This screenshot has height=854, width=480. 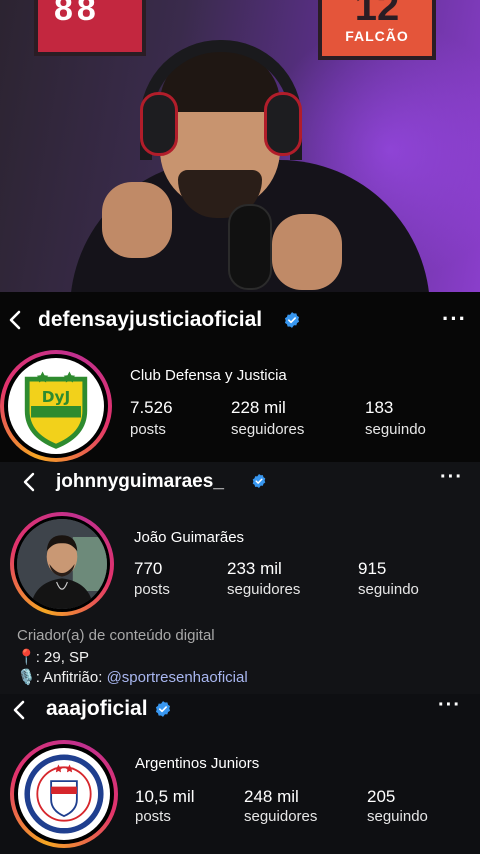 What do you see at coordinates (159, 124) in the screenshot?
I see `headphones-left-cup` at bounding box center [159, 124].